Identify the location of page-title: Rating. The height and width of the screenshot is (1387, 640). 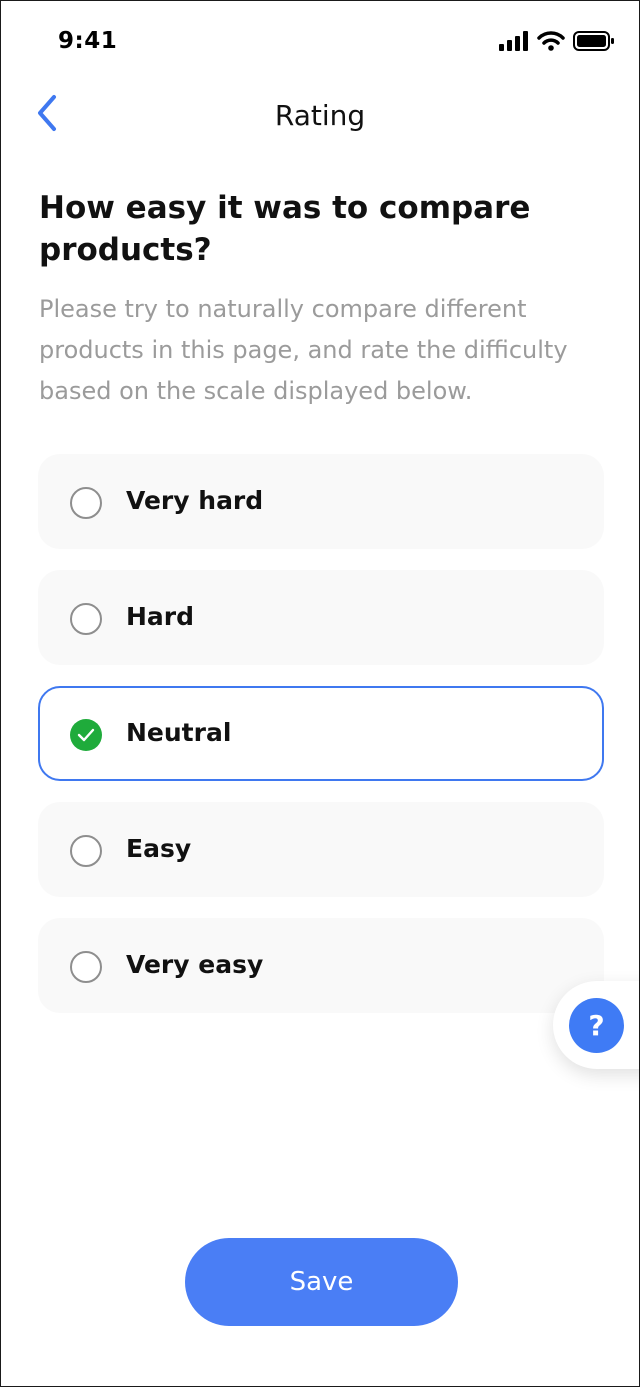
(320, 115).